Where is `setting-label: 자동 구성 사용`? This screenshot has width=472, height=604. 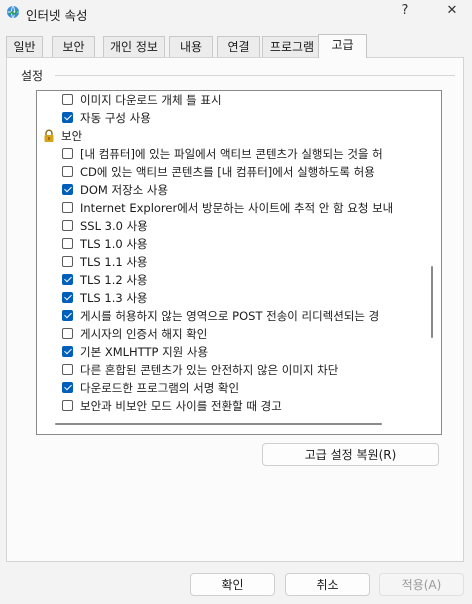 setting-label: 자동 구성 사용 is located at coordinates (115, 118).